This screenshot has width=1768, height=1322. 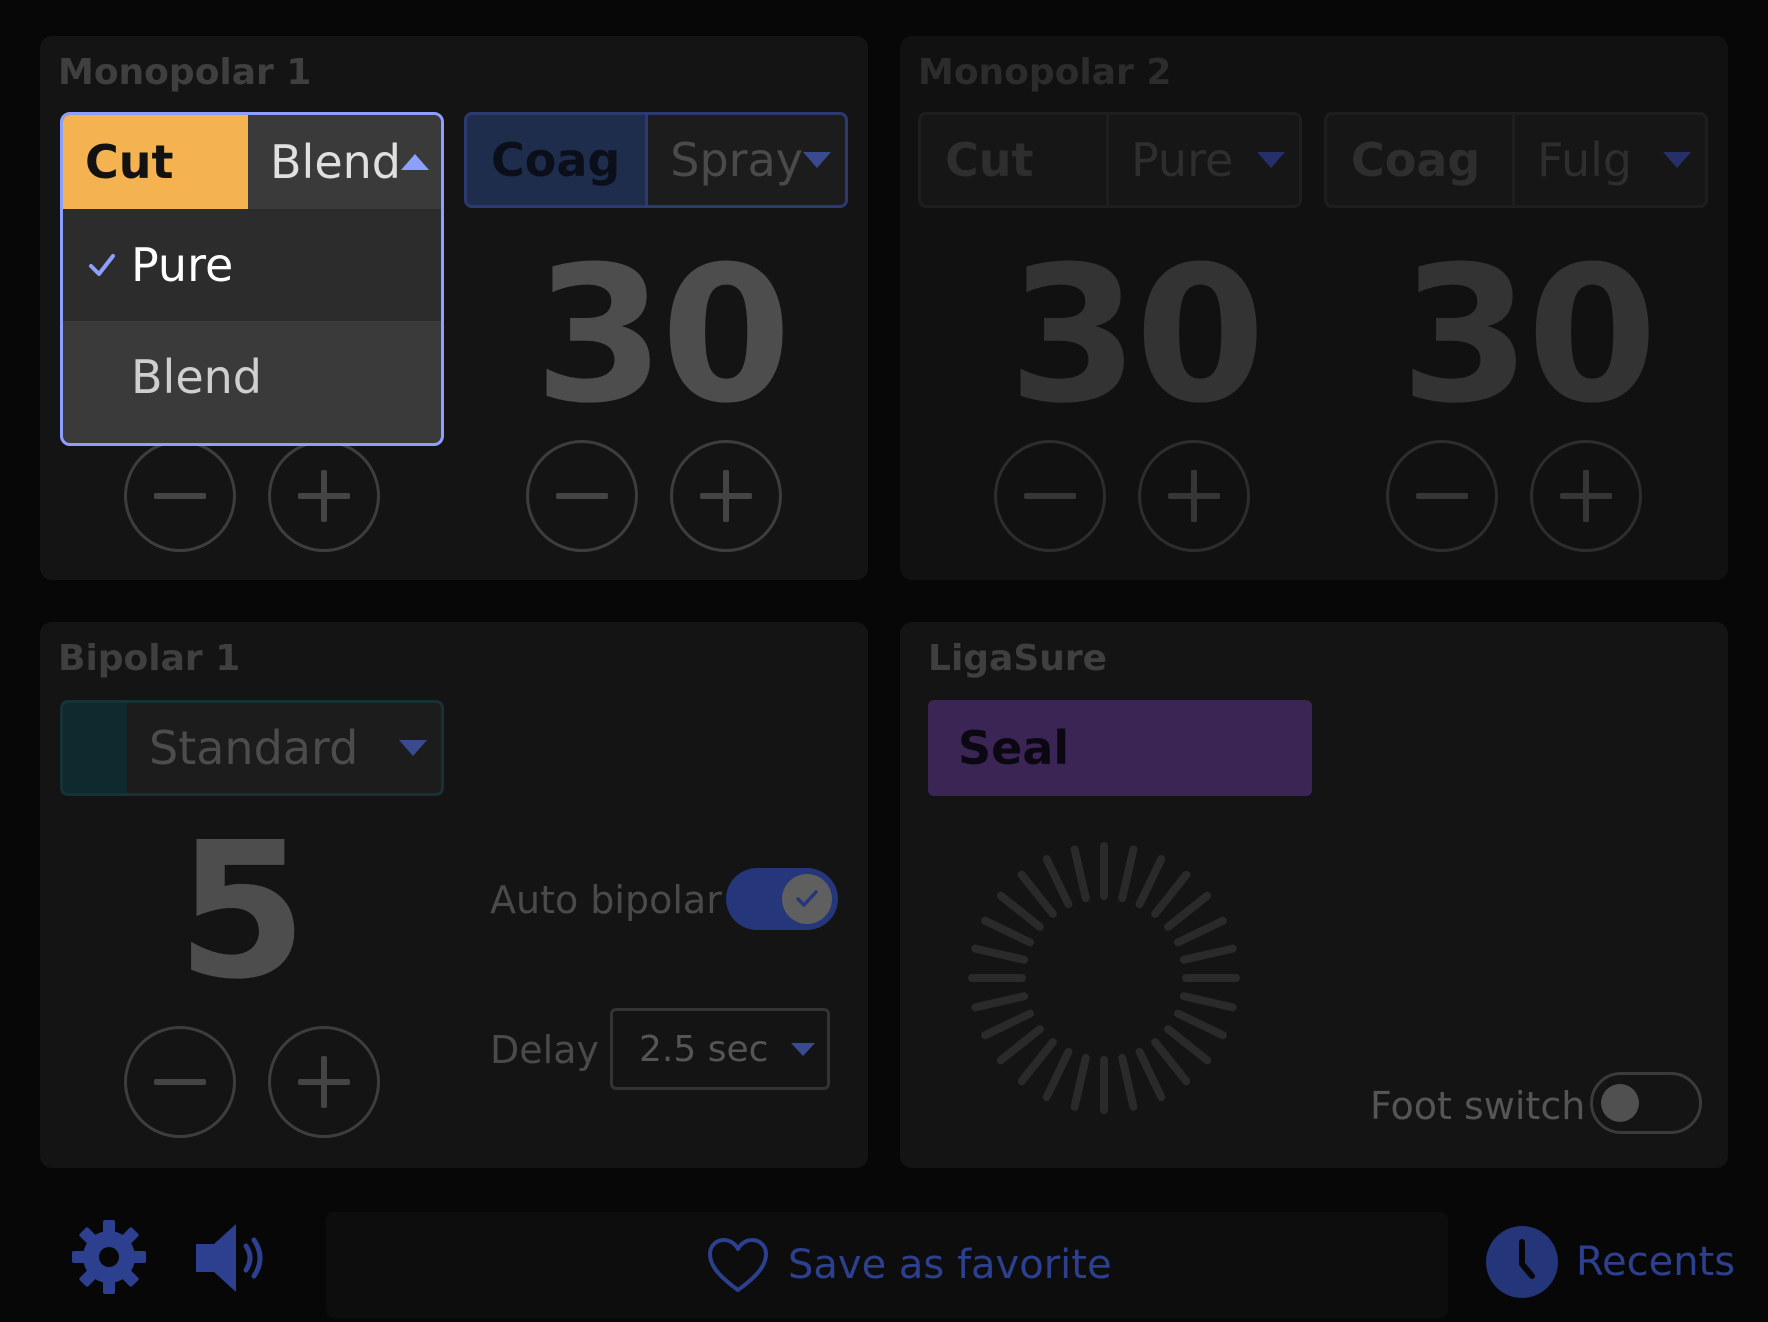 I want to click on delay-dropdown: 2.5 sec, so click(x=720, y=1049).